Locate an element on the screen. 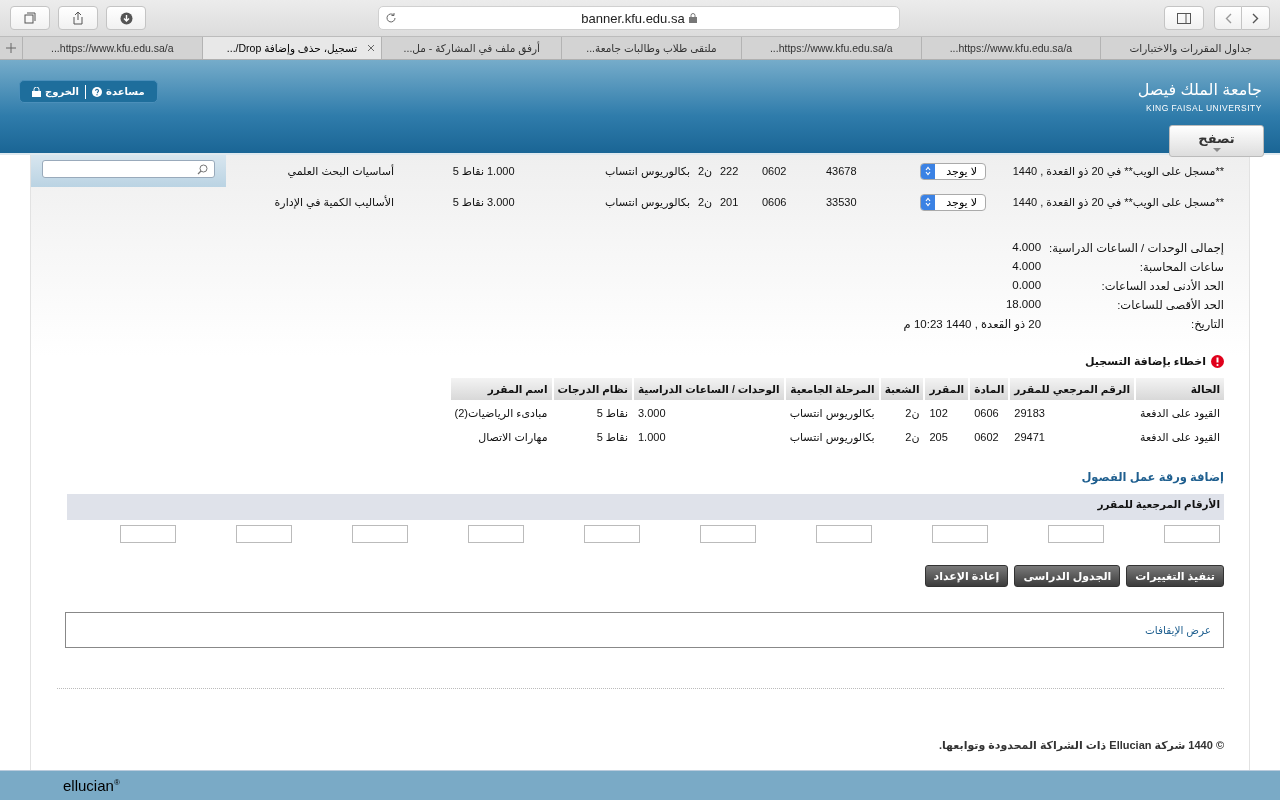 The height and width of the screenshot is (800, 1280). column-header: المرحلة الجامعية is located at coordinates (832, 389).